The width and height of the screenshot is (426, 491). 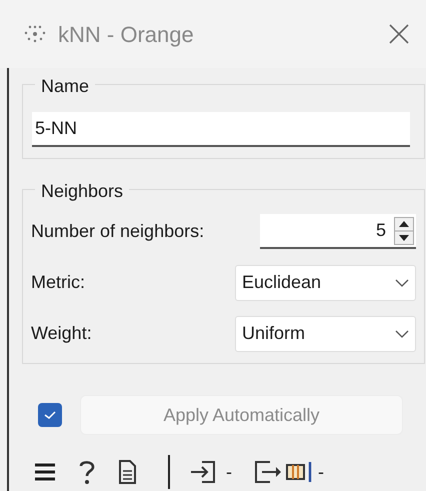 I want to click on app-icon, so click(x=35, y=34).